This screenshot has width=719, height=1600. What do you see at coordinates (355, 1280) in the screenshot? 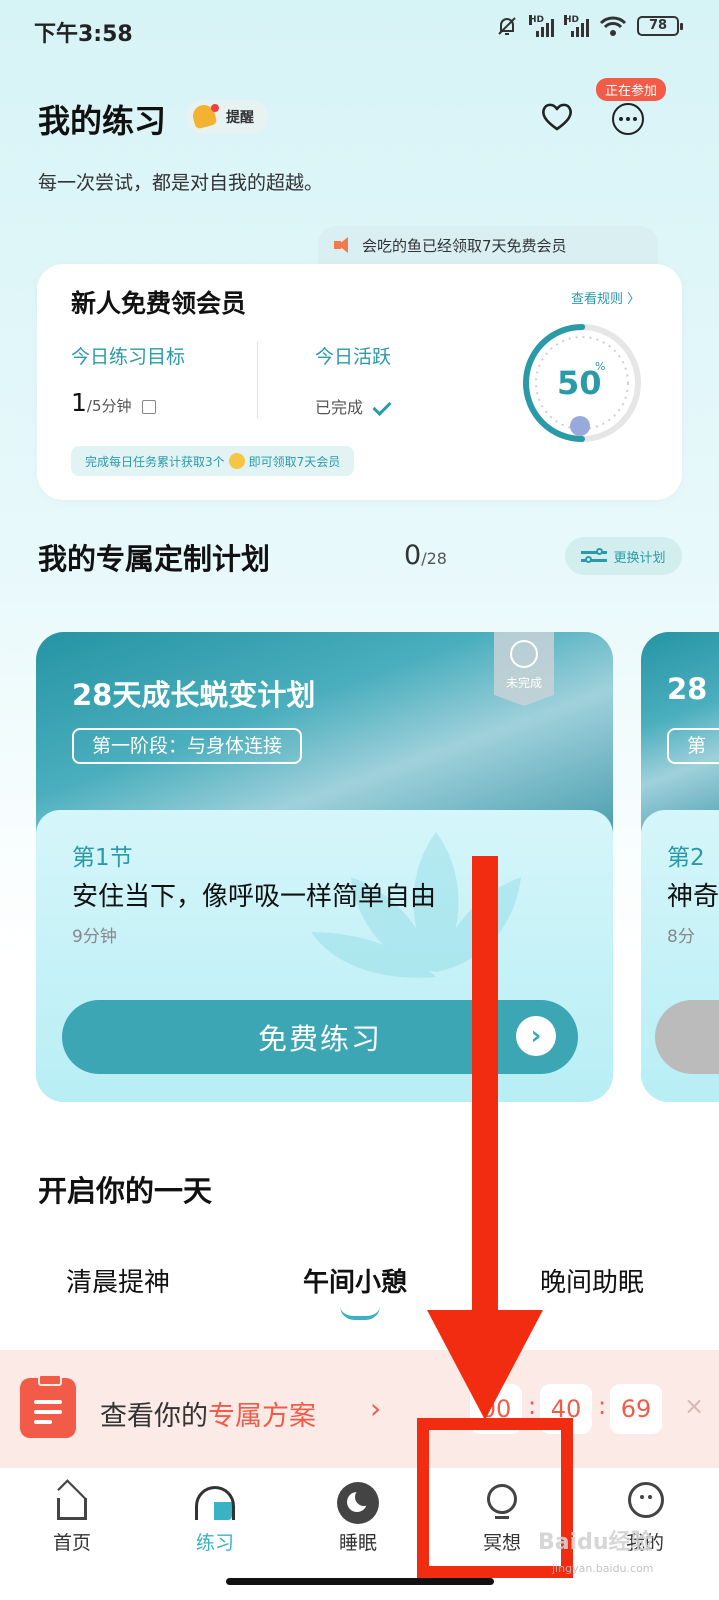
I see `tab-noon: 午间小憩` at bounding box center [355, 1280].